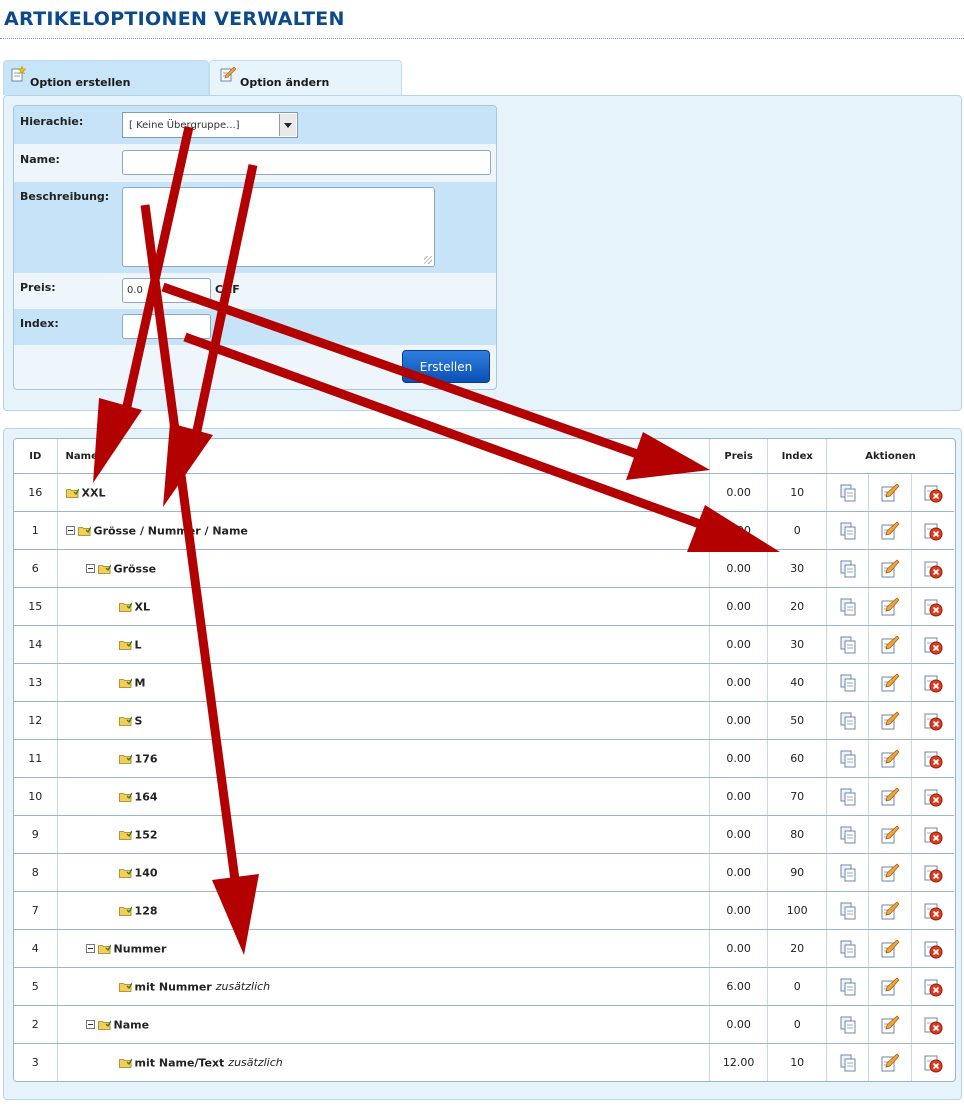 Image resolution: width=964 pixels, height=1112 pixels. I want to click on price-label: Preis:, so click(38, 287).